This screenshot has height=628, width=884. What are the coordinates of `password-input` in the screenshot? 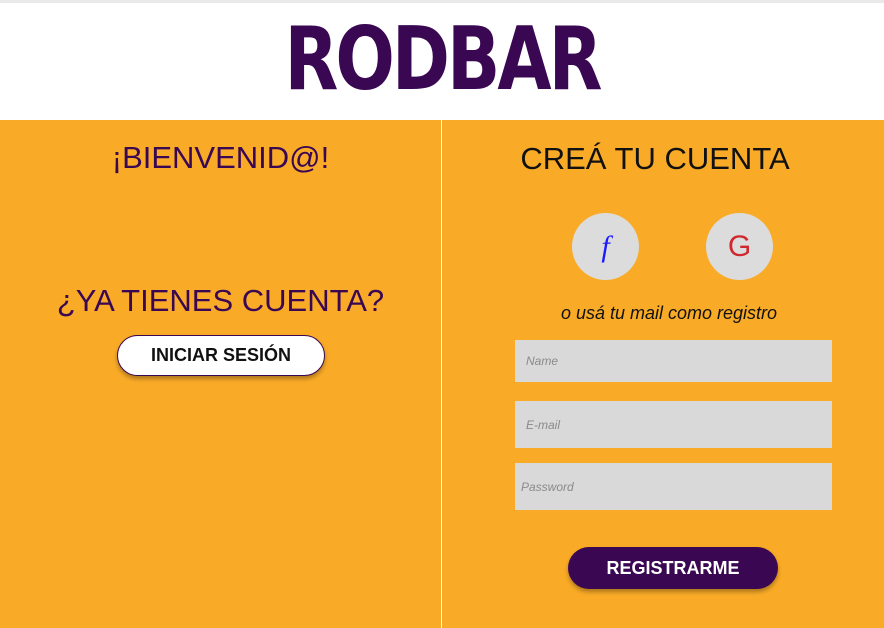 It's located at (673, 486).